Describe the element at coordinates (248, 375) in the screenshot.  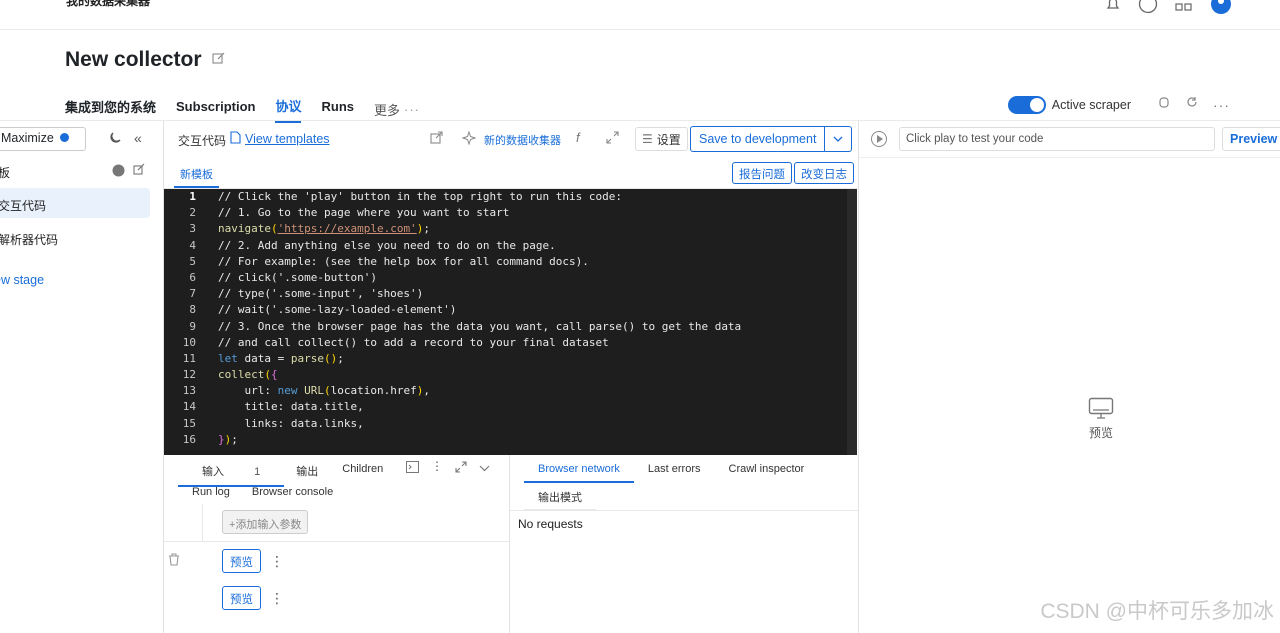
I see `code-text: collect({` at that location.